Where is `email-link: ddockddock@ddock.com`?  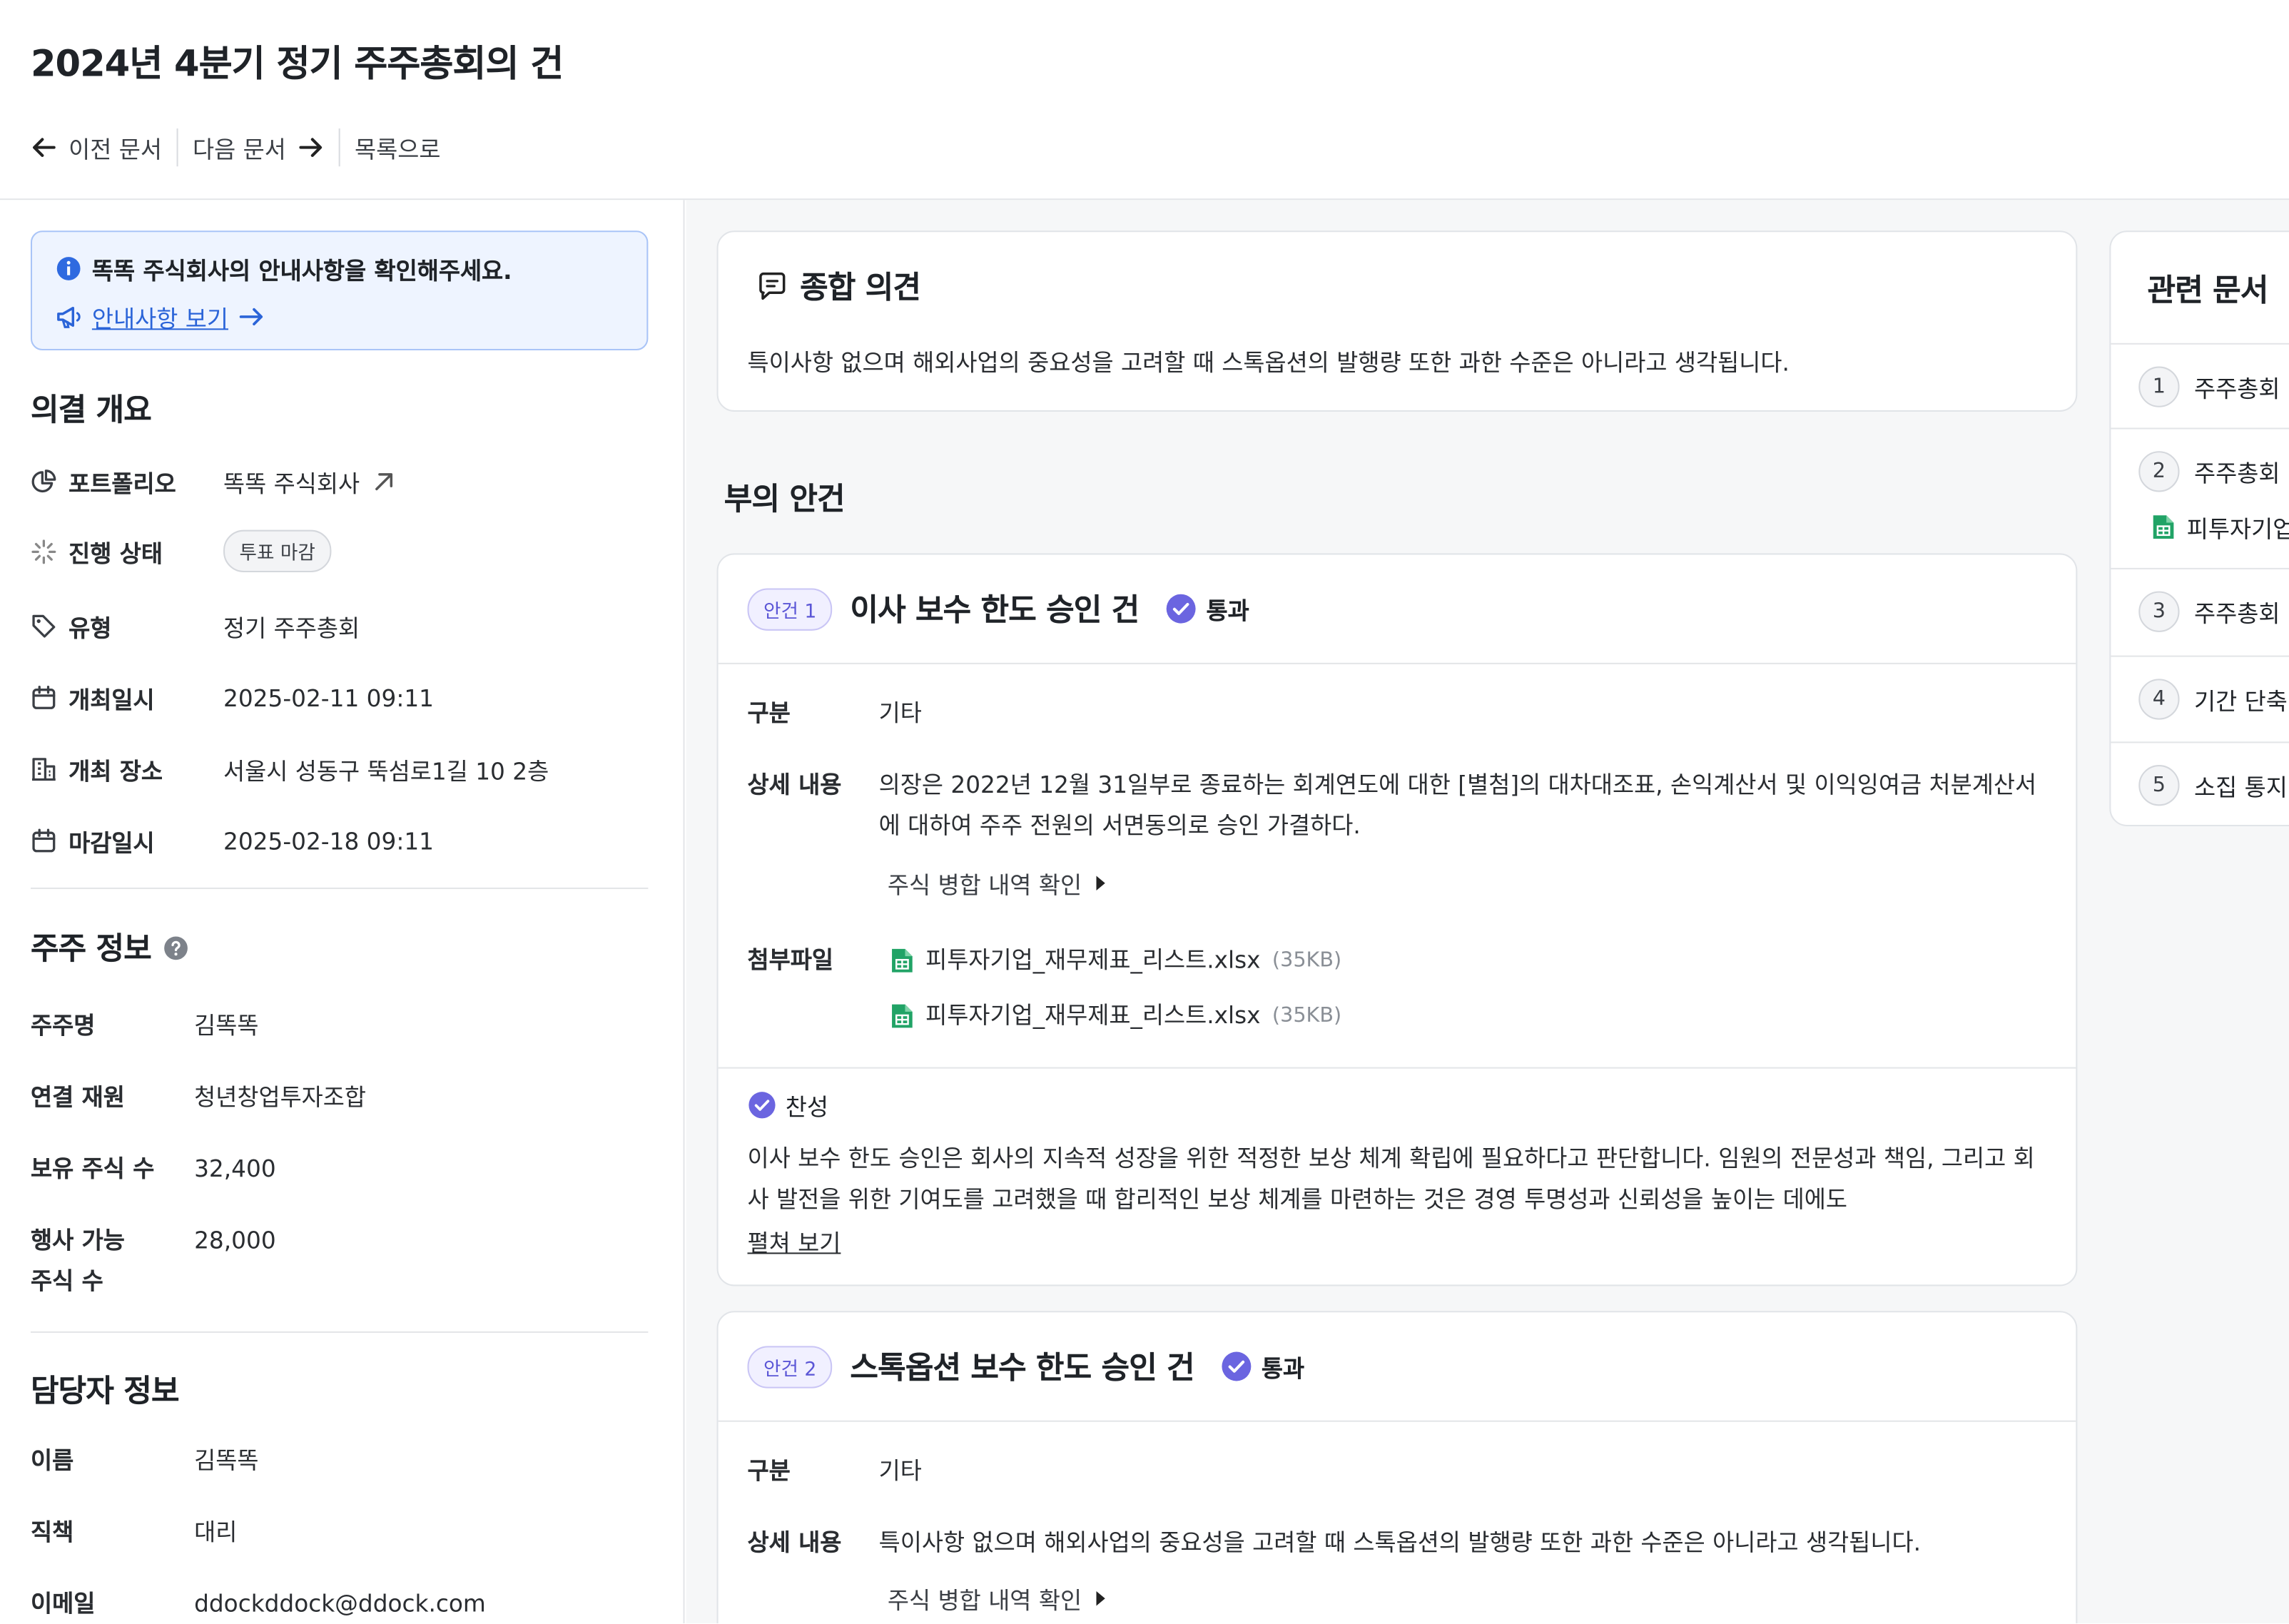 email-link: ddockddock@ddock.com is located at coordinates (340, 1603).